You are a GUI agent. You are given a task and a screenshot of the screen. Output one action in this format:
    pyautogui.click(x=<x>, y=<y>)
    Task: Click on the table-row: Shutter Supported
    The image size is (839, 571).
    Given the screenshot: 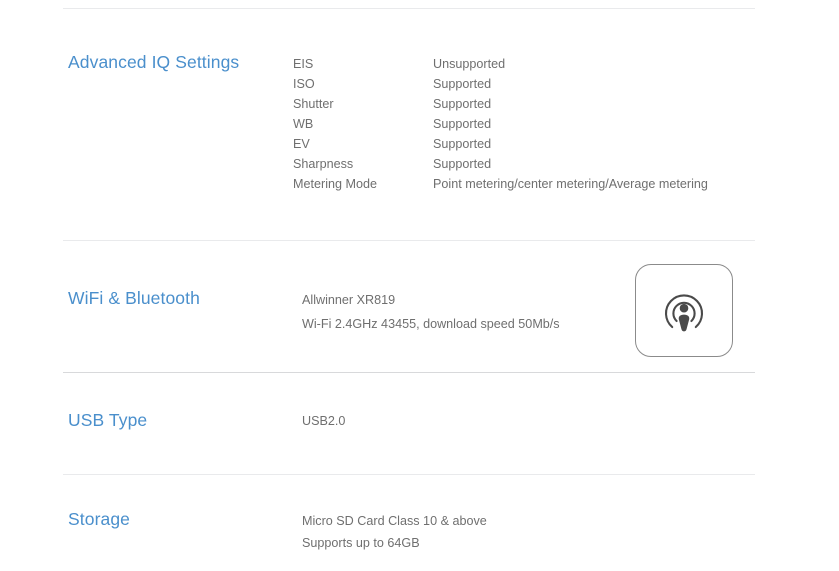 What is the action you would take?
    pyautogui.click(x=500, y=104)
    